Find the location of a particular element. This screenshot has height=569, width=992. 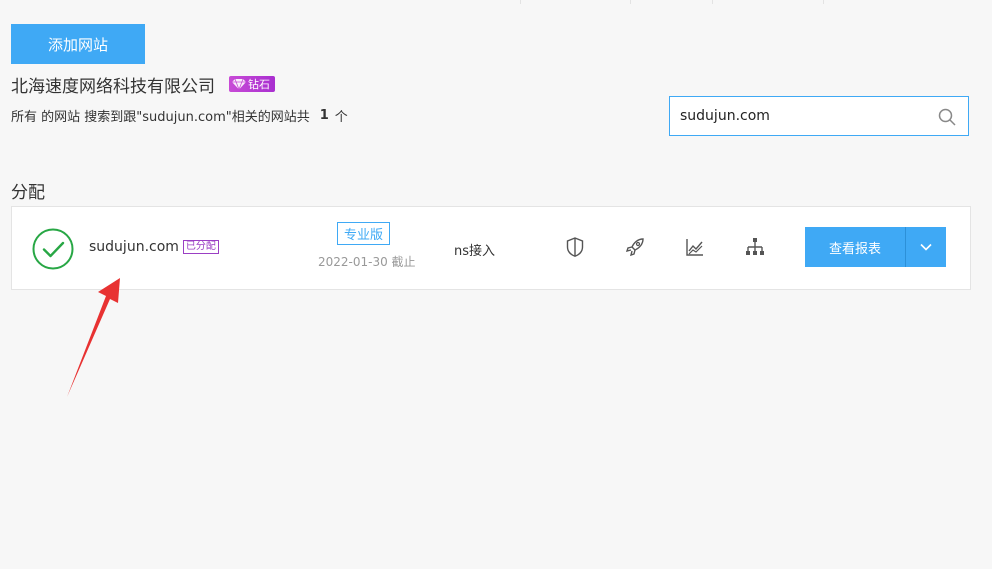

search-input is located at coordinates (801, 116).